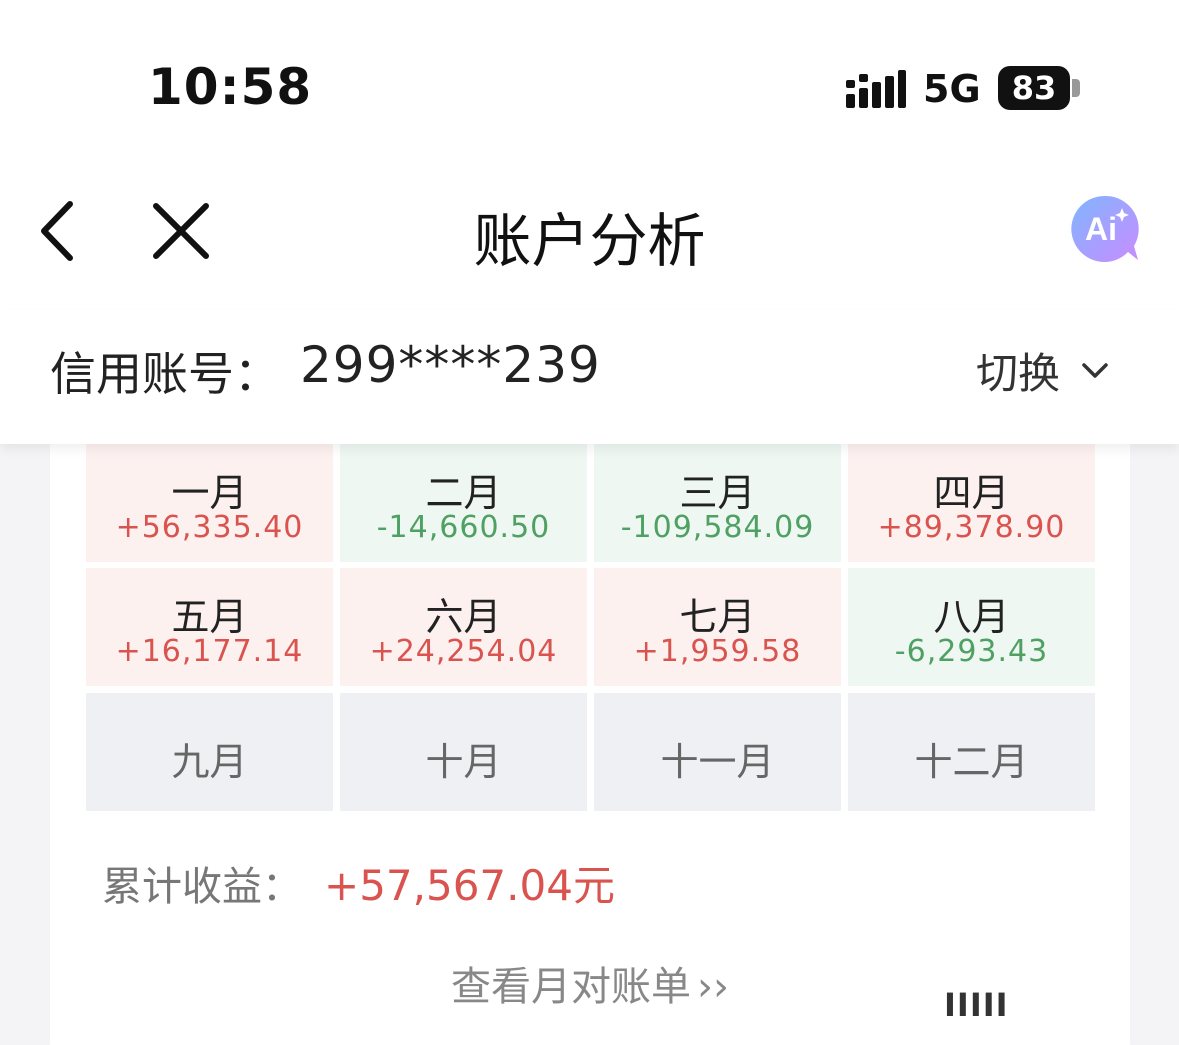 The image size is (1179, 1045). I want to click on cumulative-return-value: +57,567.04元, so click(469, 885).